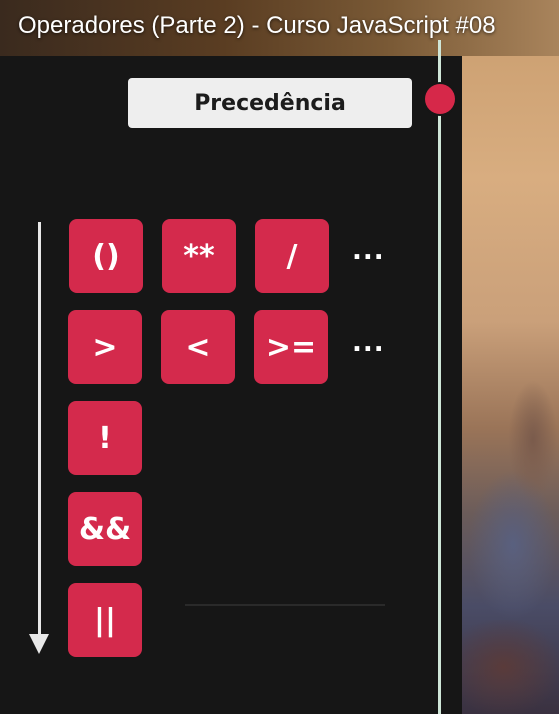 This screenshot has height=714, width=559. I want to click on operator-label: <, so click(198, 347).